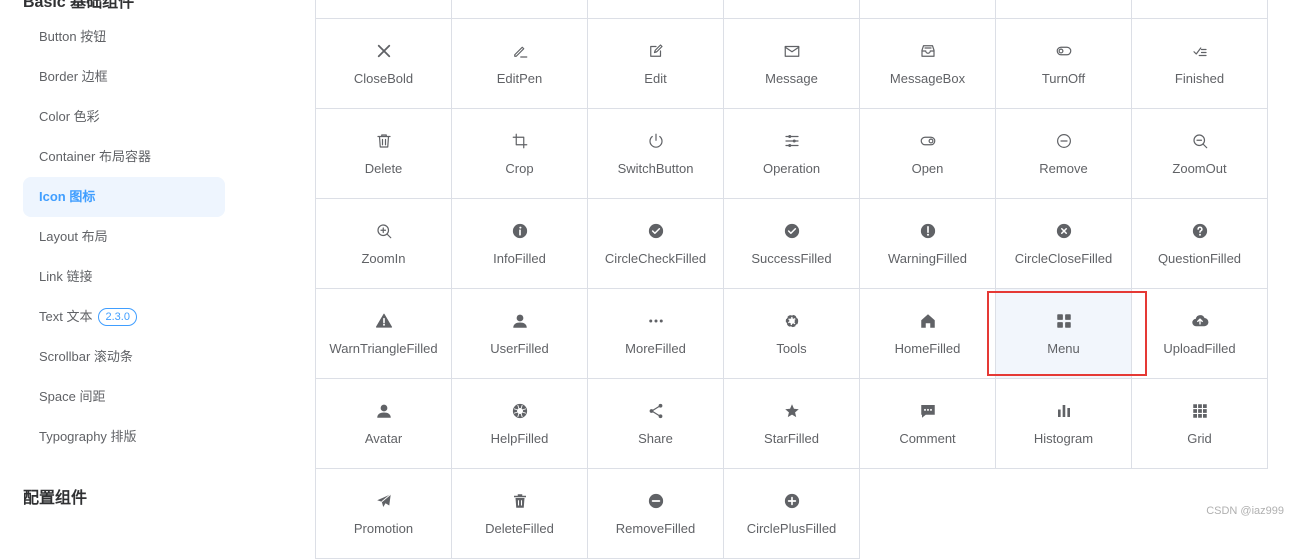 The image size is (1299, 559). Describe the element at coordinates (1199, 258) in the screenshot. I see `icon-label: QuestionFilled` at that location.